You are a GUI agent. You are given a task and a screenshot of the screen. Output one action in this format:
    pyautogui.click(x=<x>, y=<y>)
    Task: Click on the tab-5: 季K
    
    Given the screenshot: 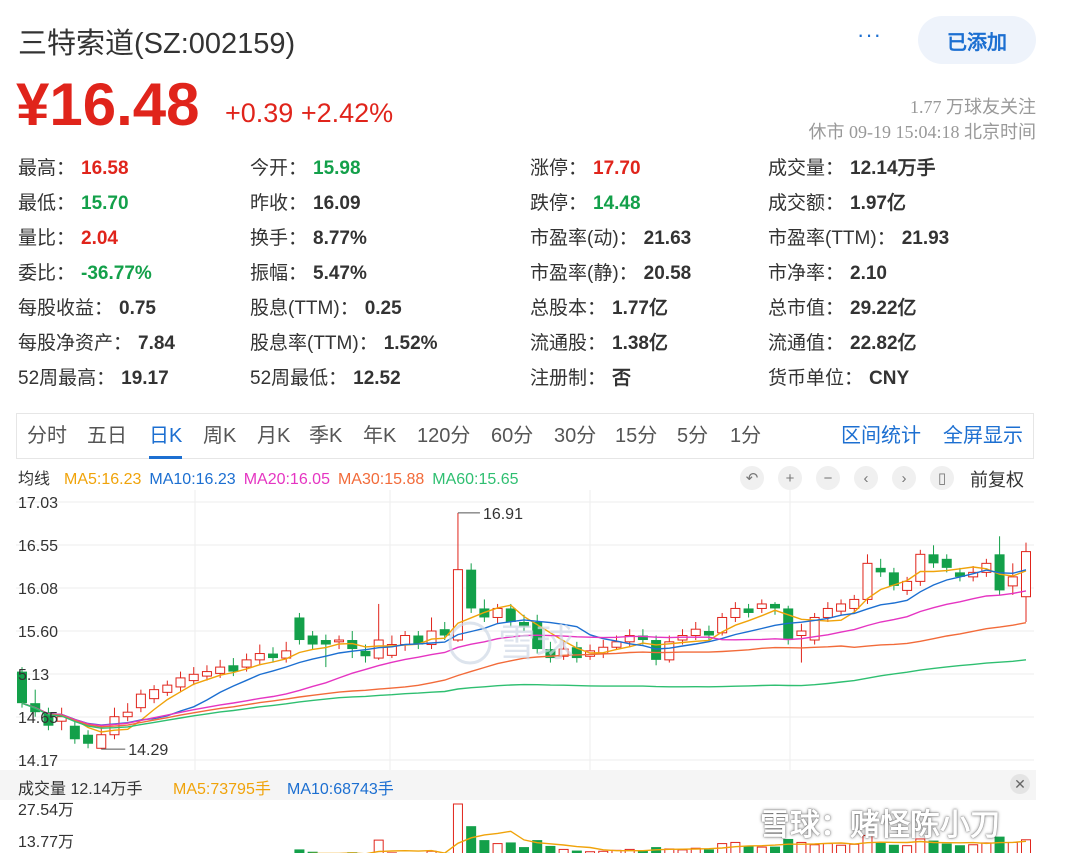 What is the action you would take?
    pyautogui.click(x=325, y=436)
    